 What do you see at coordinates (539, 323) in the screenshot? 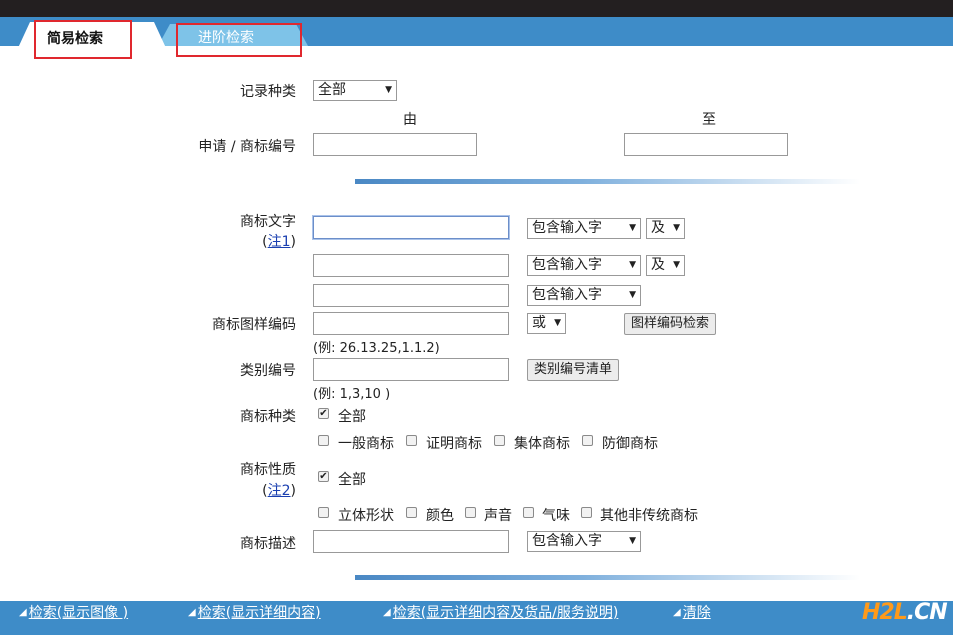
I see `design-code-op-value: 或` at bounding box center [539, 323].